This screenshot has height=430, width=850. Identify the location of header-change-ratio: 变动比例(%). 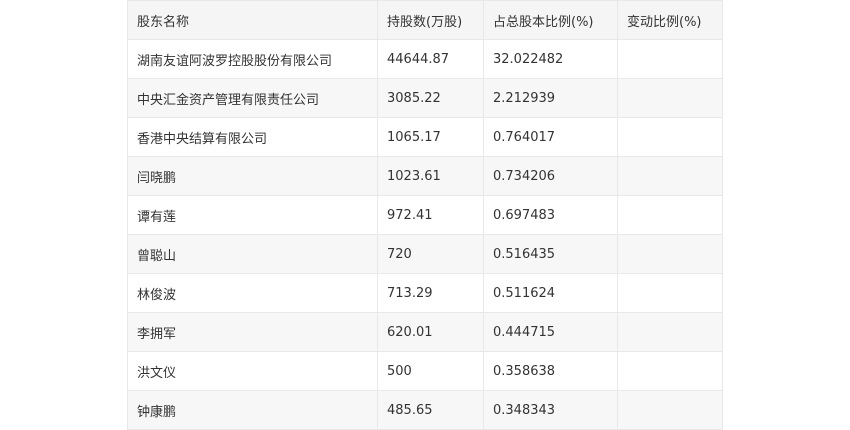
(670, 20).